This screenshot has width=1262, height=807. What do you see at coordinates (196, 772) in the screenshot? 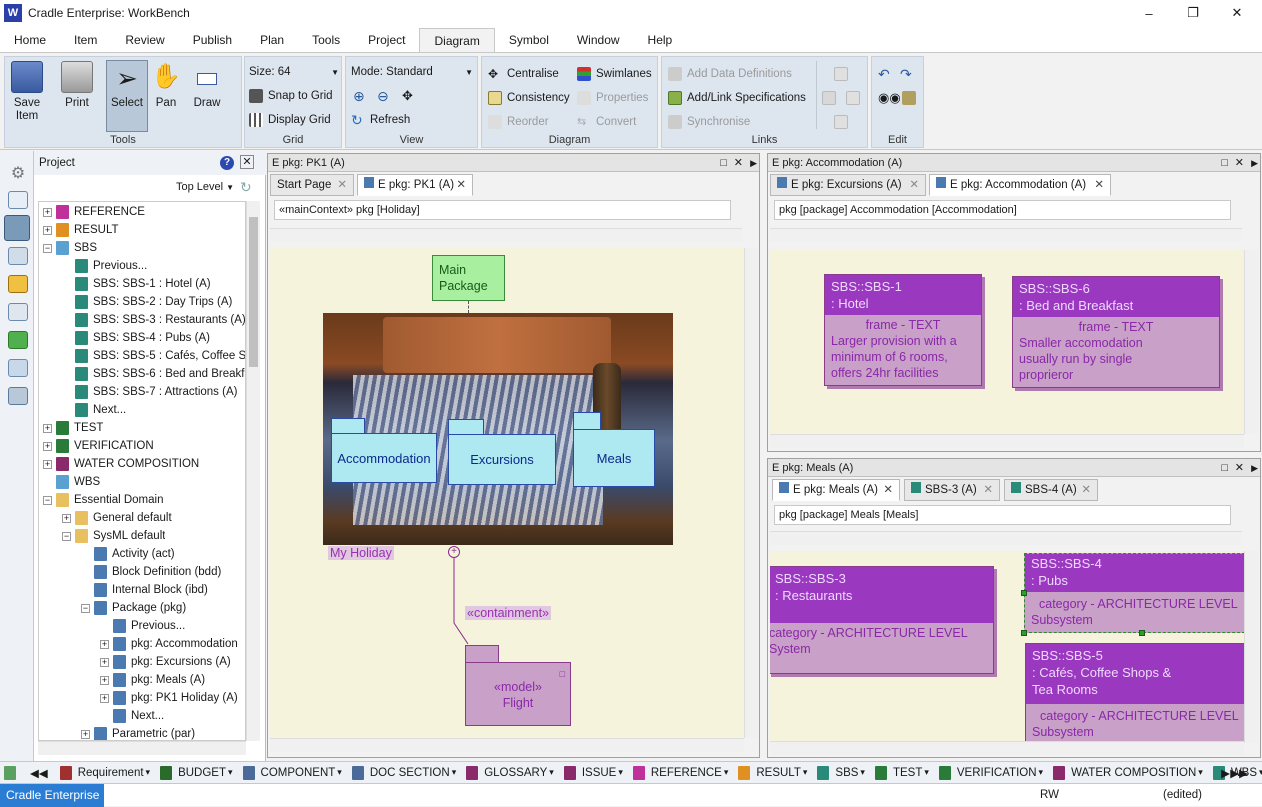
I see `item-type-budget: BUDGET ▾` at bounding box center [196, 772].